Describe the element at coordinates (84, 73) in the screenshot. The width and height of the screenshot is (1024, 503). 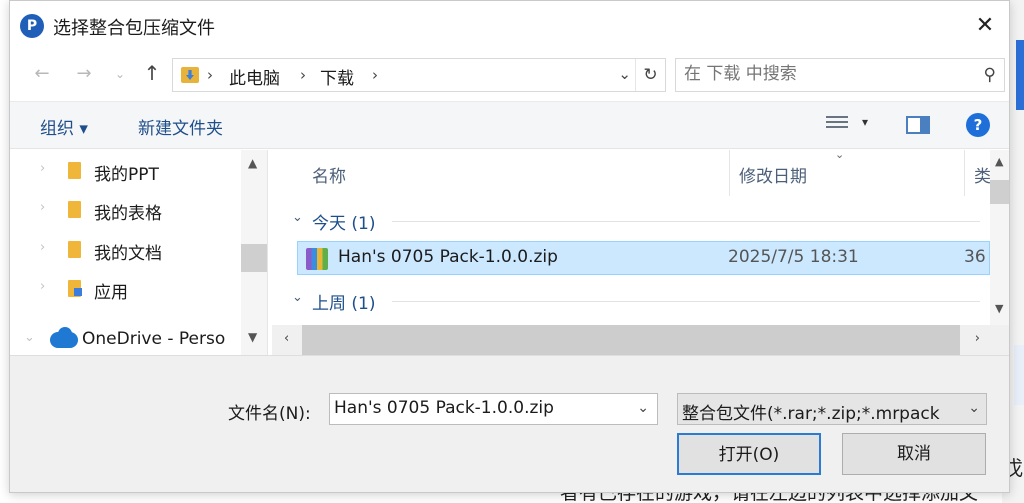
I see `forward-arrow-icon: →` at that location.